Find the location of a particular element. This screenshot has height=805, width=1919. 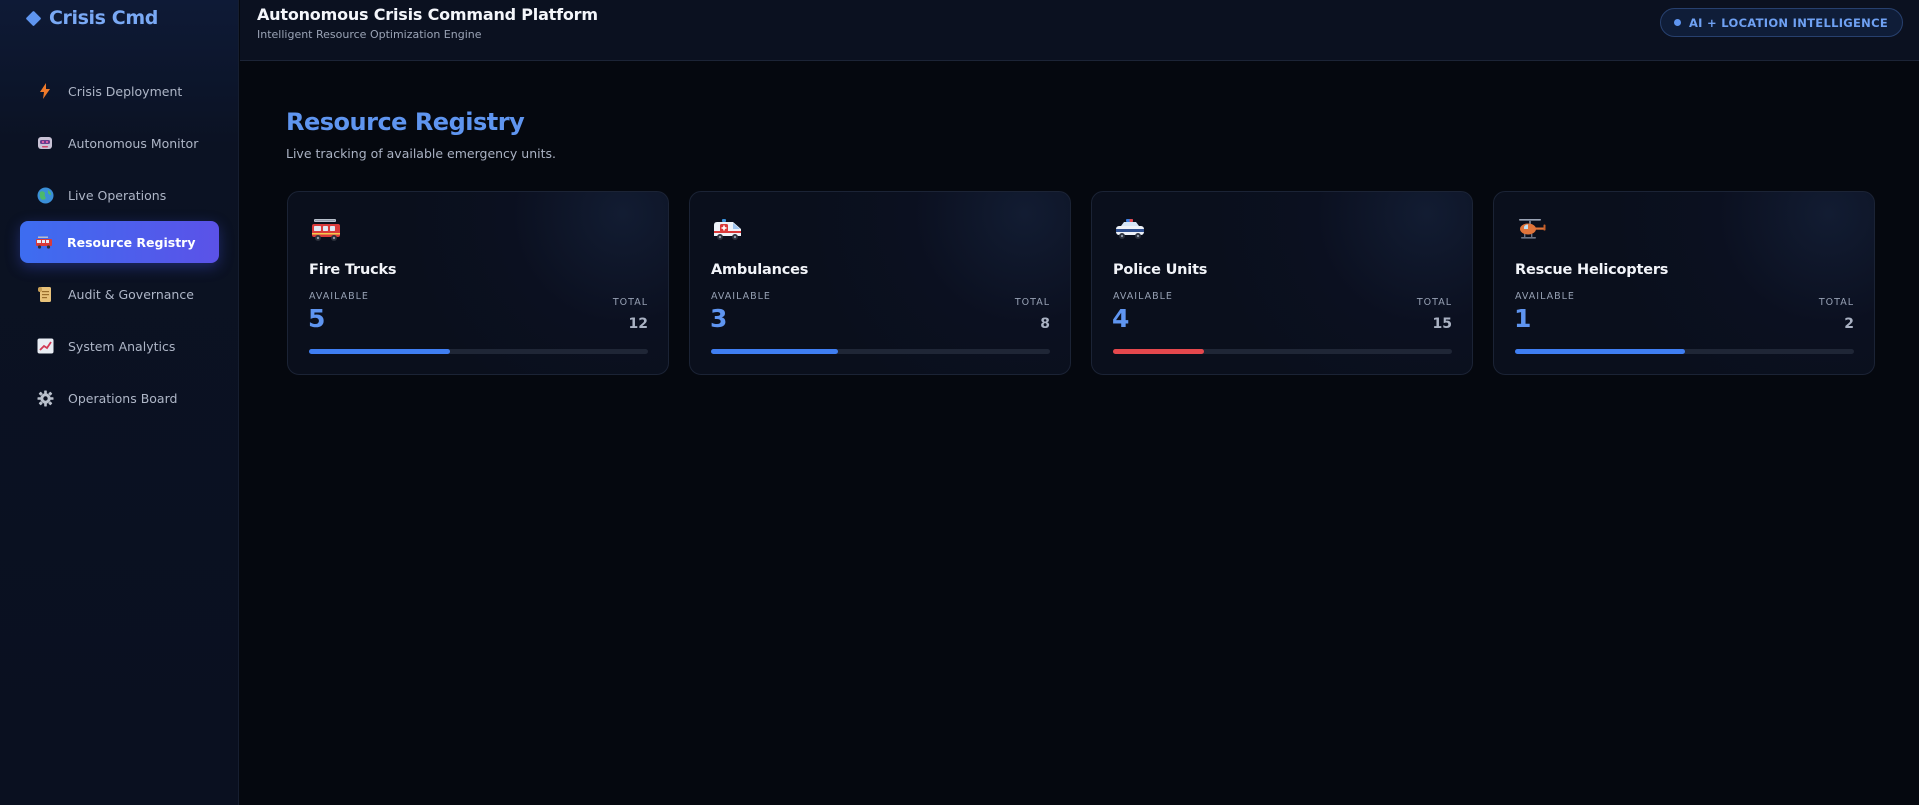

resource-card-rescue-helicopters: Rescue Helicopters AVAILABLE 1 TOTAL 2 is located at coordinates (1684, 283).